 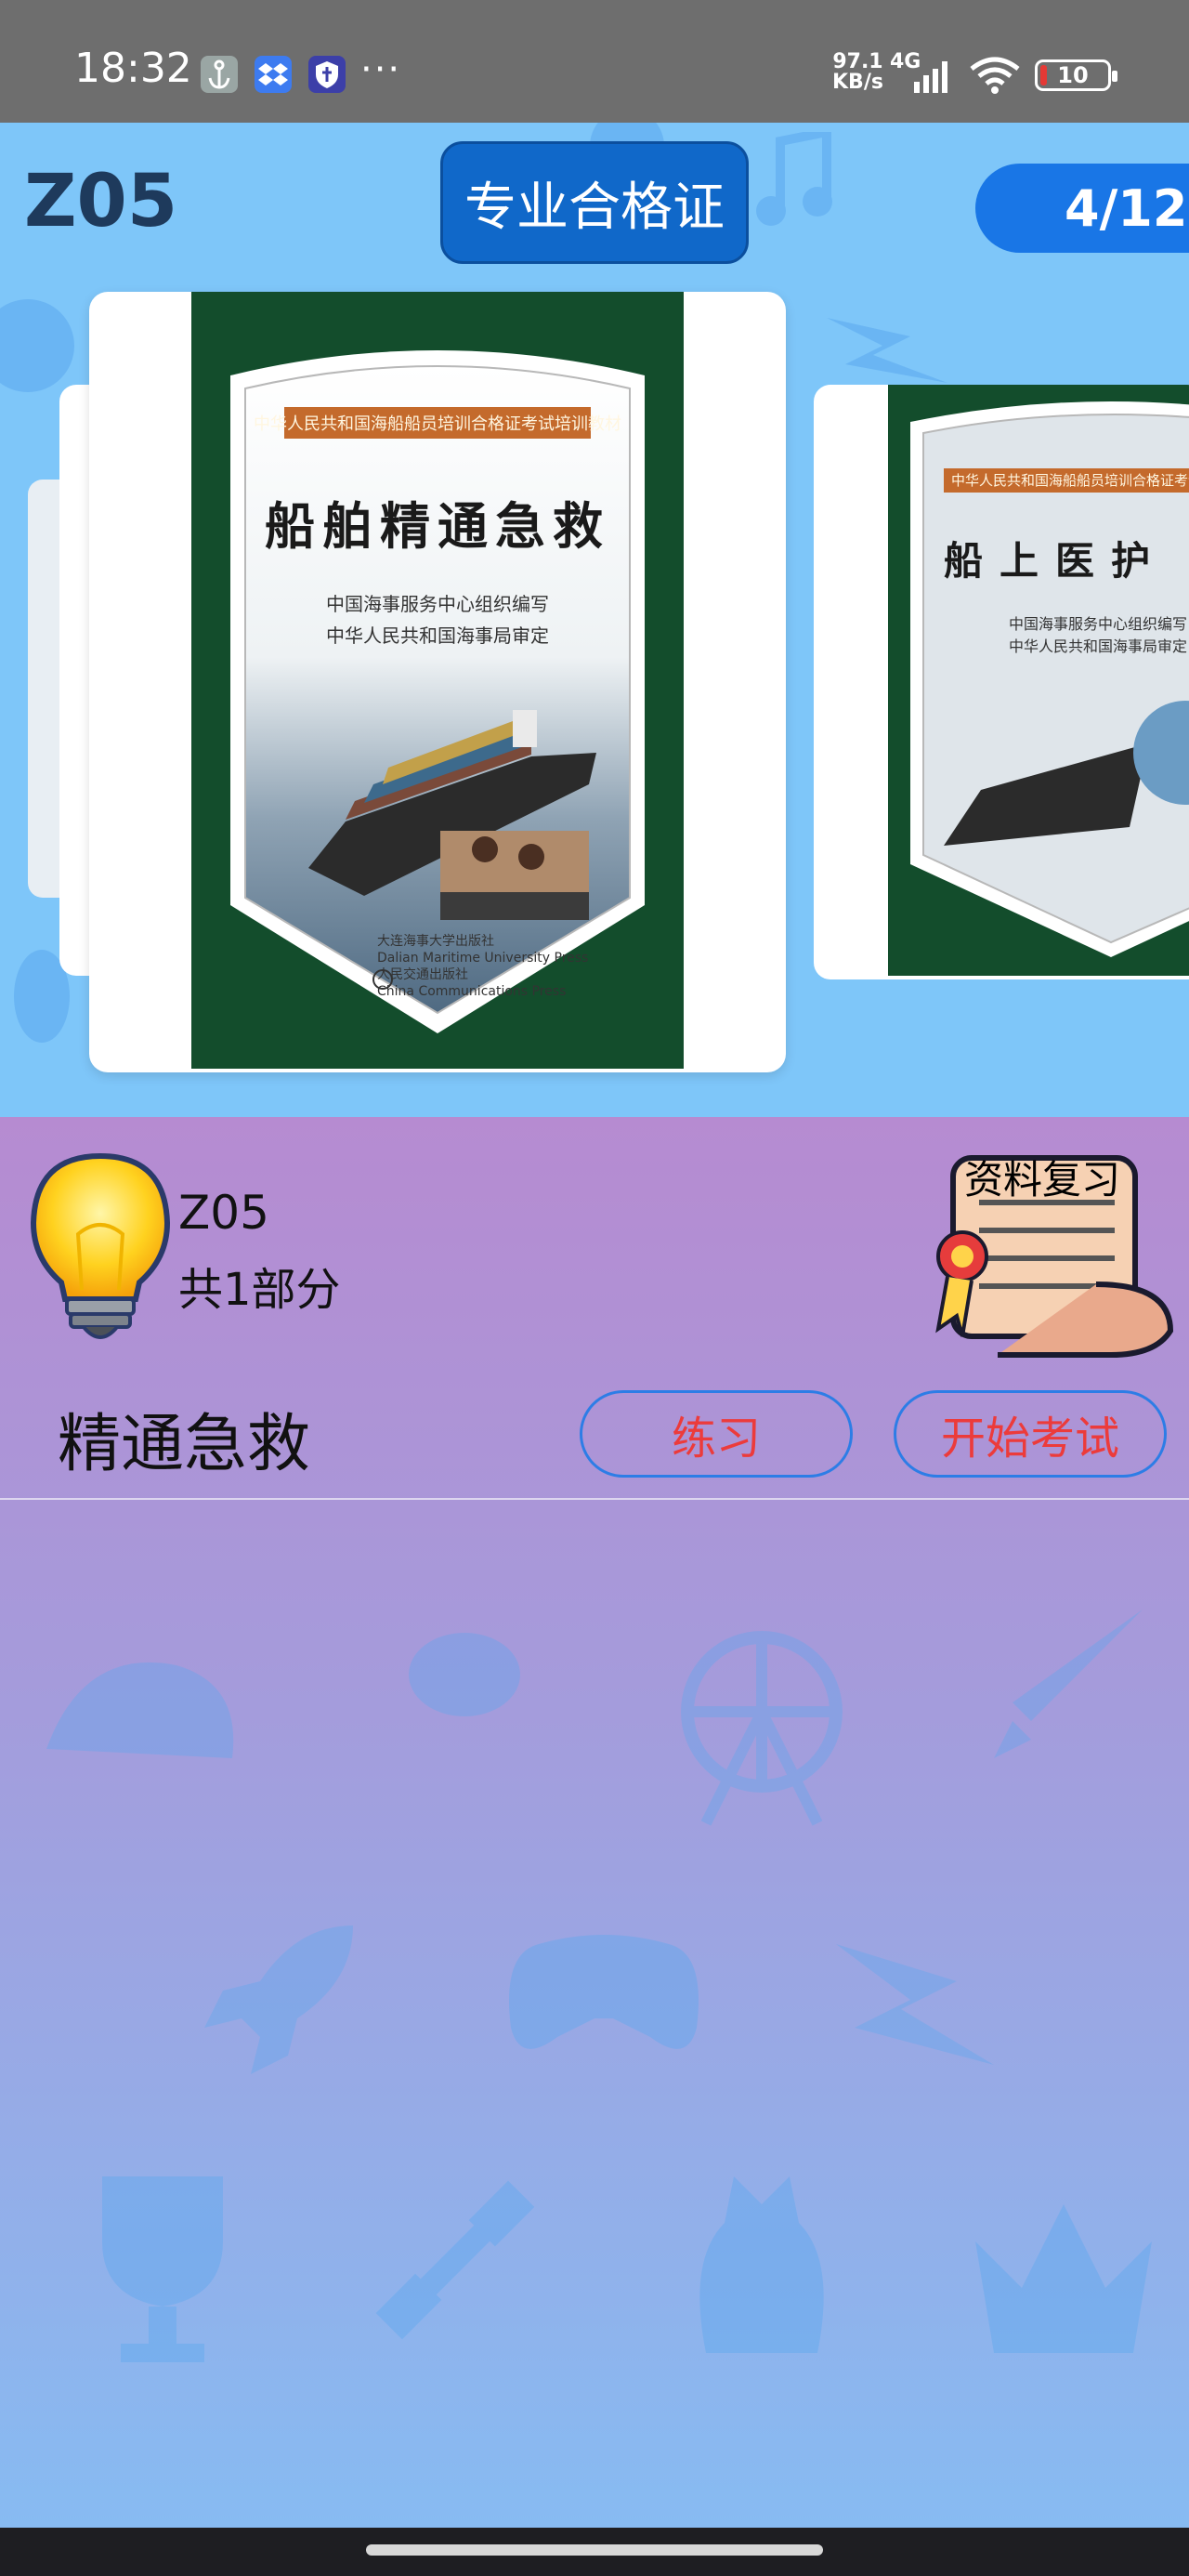 What do you see at coordinates (163, 2269) in the screenshot?
I see `trophy-icon` at bounding box center [163, 2269].